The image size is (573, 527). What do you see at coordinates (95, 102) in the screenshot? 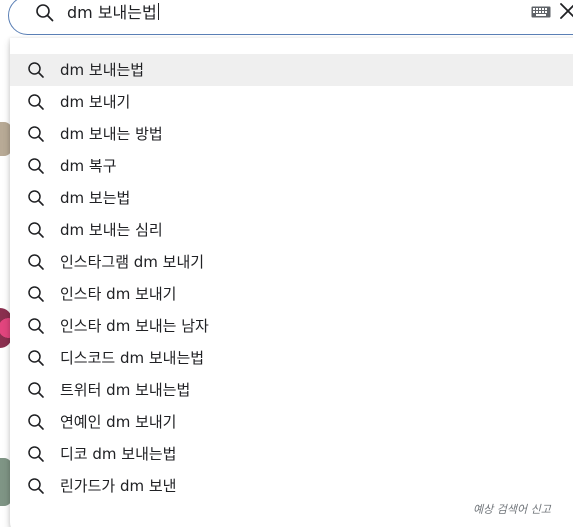
I see `suggestion-label: dm 보내기` at bounding box center [95, 102].